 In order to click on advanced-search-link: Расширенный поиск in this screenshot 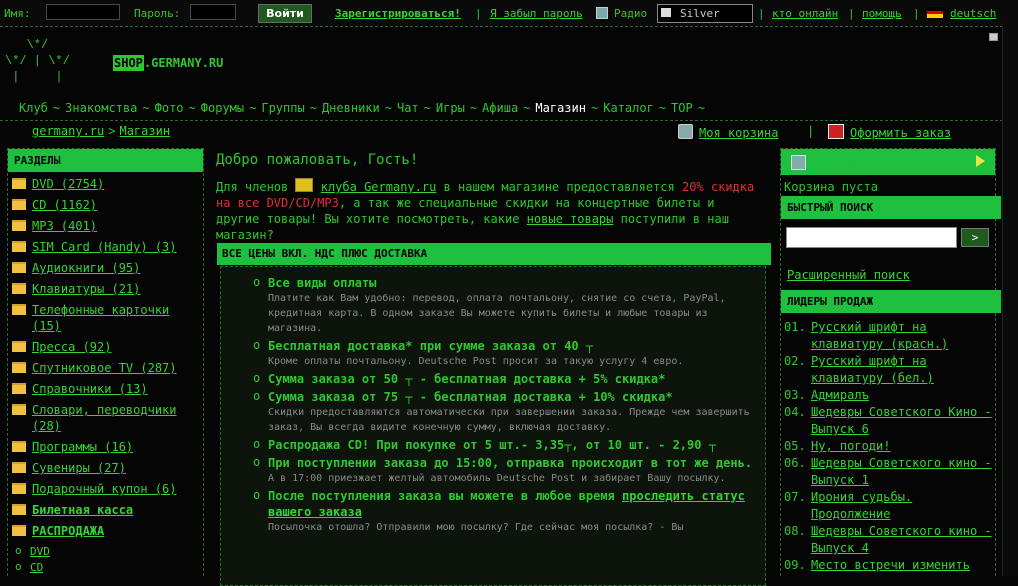, I will do `click(848, 275)`.